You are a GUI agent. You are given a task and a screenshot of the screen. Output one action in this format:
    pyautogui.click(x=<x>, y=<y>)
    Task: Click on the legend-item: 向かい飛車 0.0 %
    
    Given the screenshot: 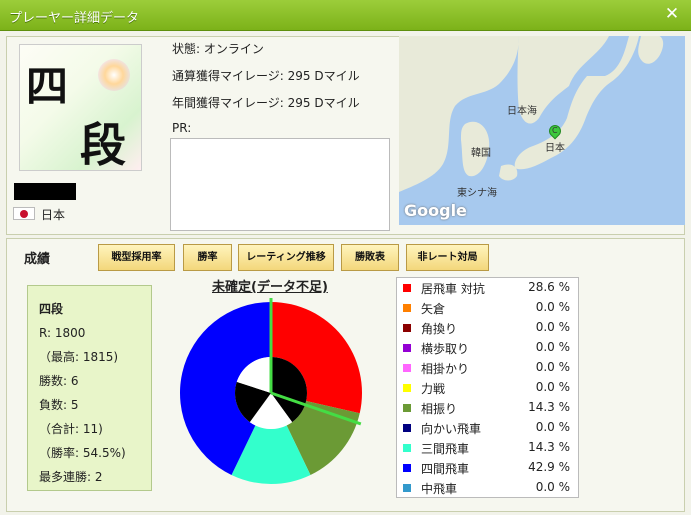 What is the action you would take?
    pyautogui.click(x=488, y=428)
    